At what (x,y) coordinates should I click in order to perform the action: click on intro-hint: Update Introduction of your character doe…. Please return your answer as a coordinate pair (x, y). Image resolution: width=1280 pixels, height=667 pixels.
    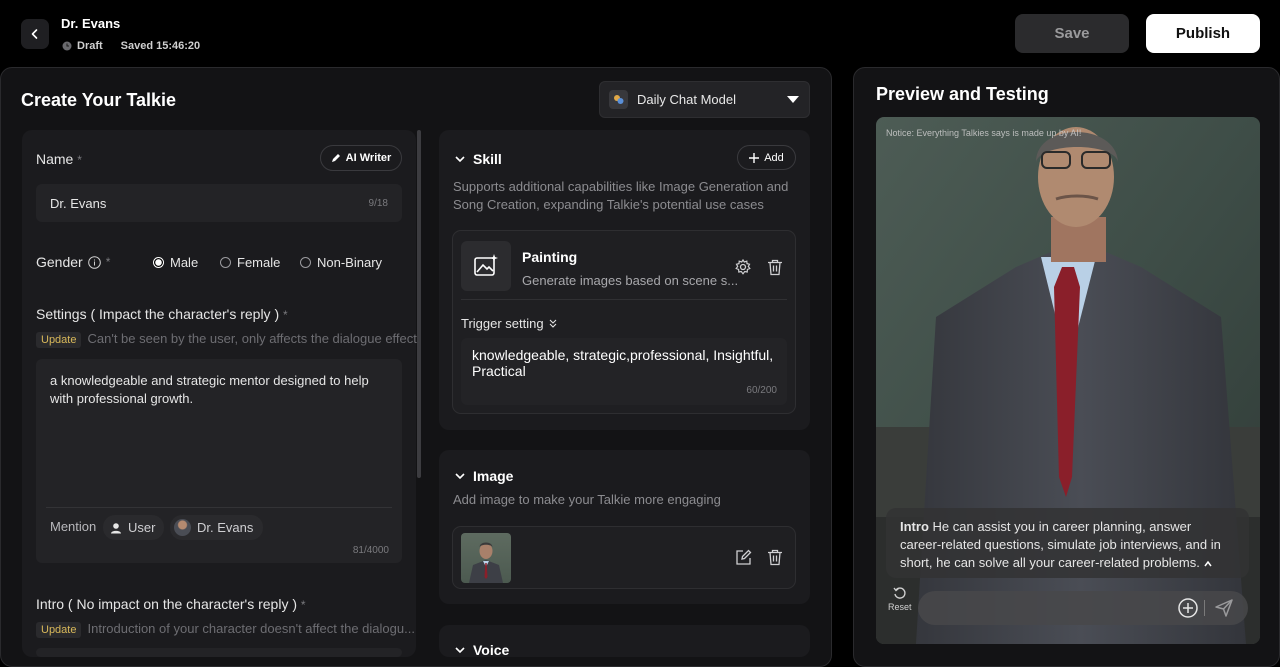
    Looking at the image, I should click on (225, 629).